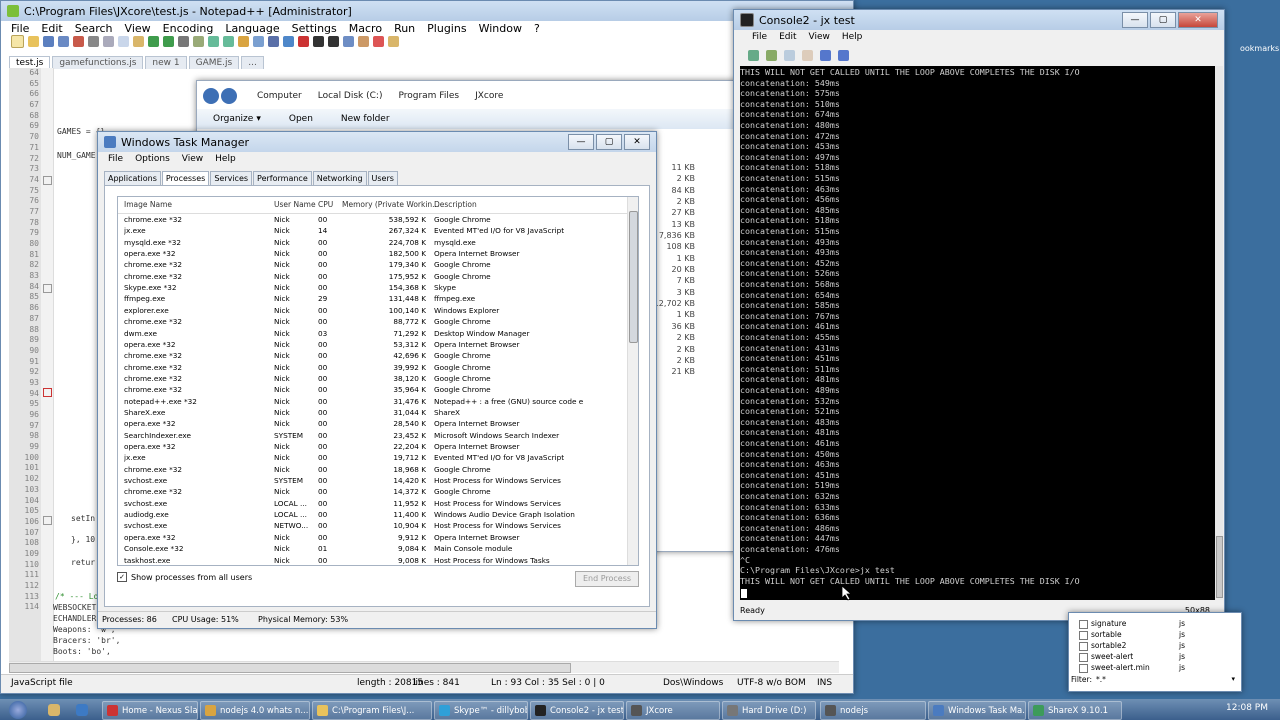 Image resolution: width=1280 pixels, height=720 pixels. Describe the element at coordinates (333, 41) in the screenshot. I see `macro-play-icon` at that location.